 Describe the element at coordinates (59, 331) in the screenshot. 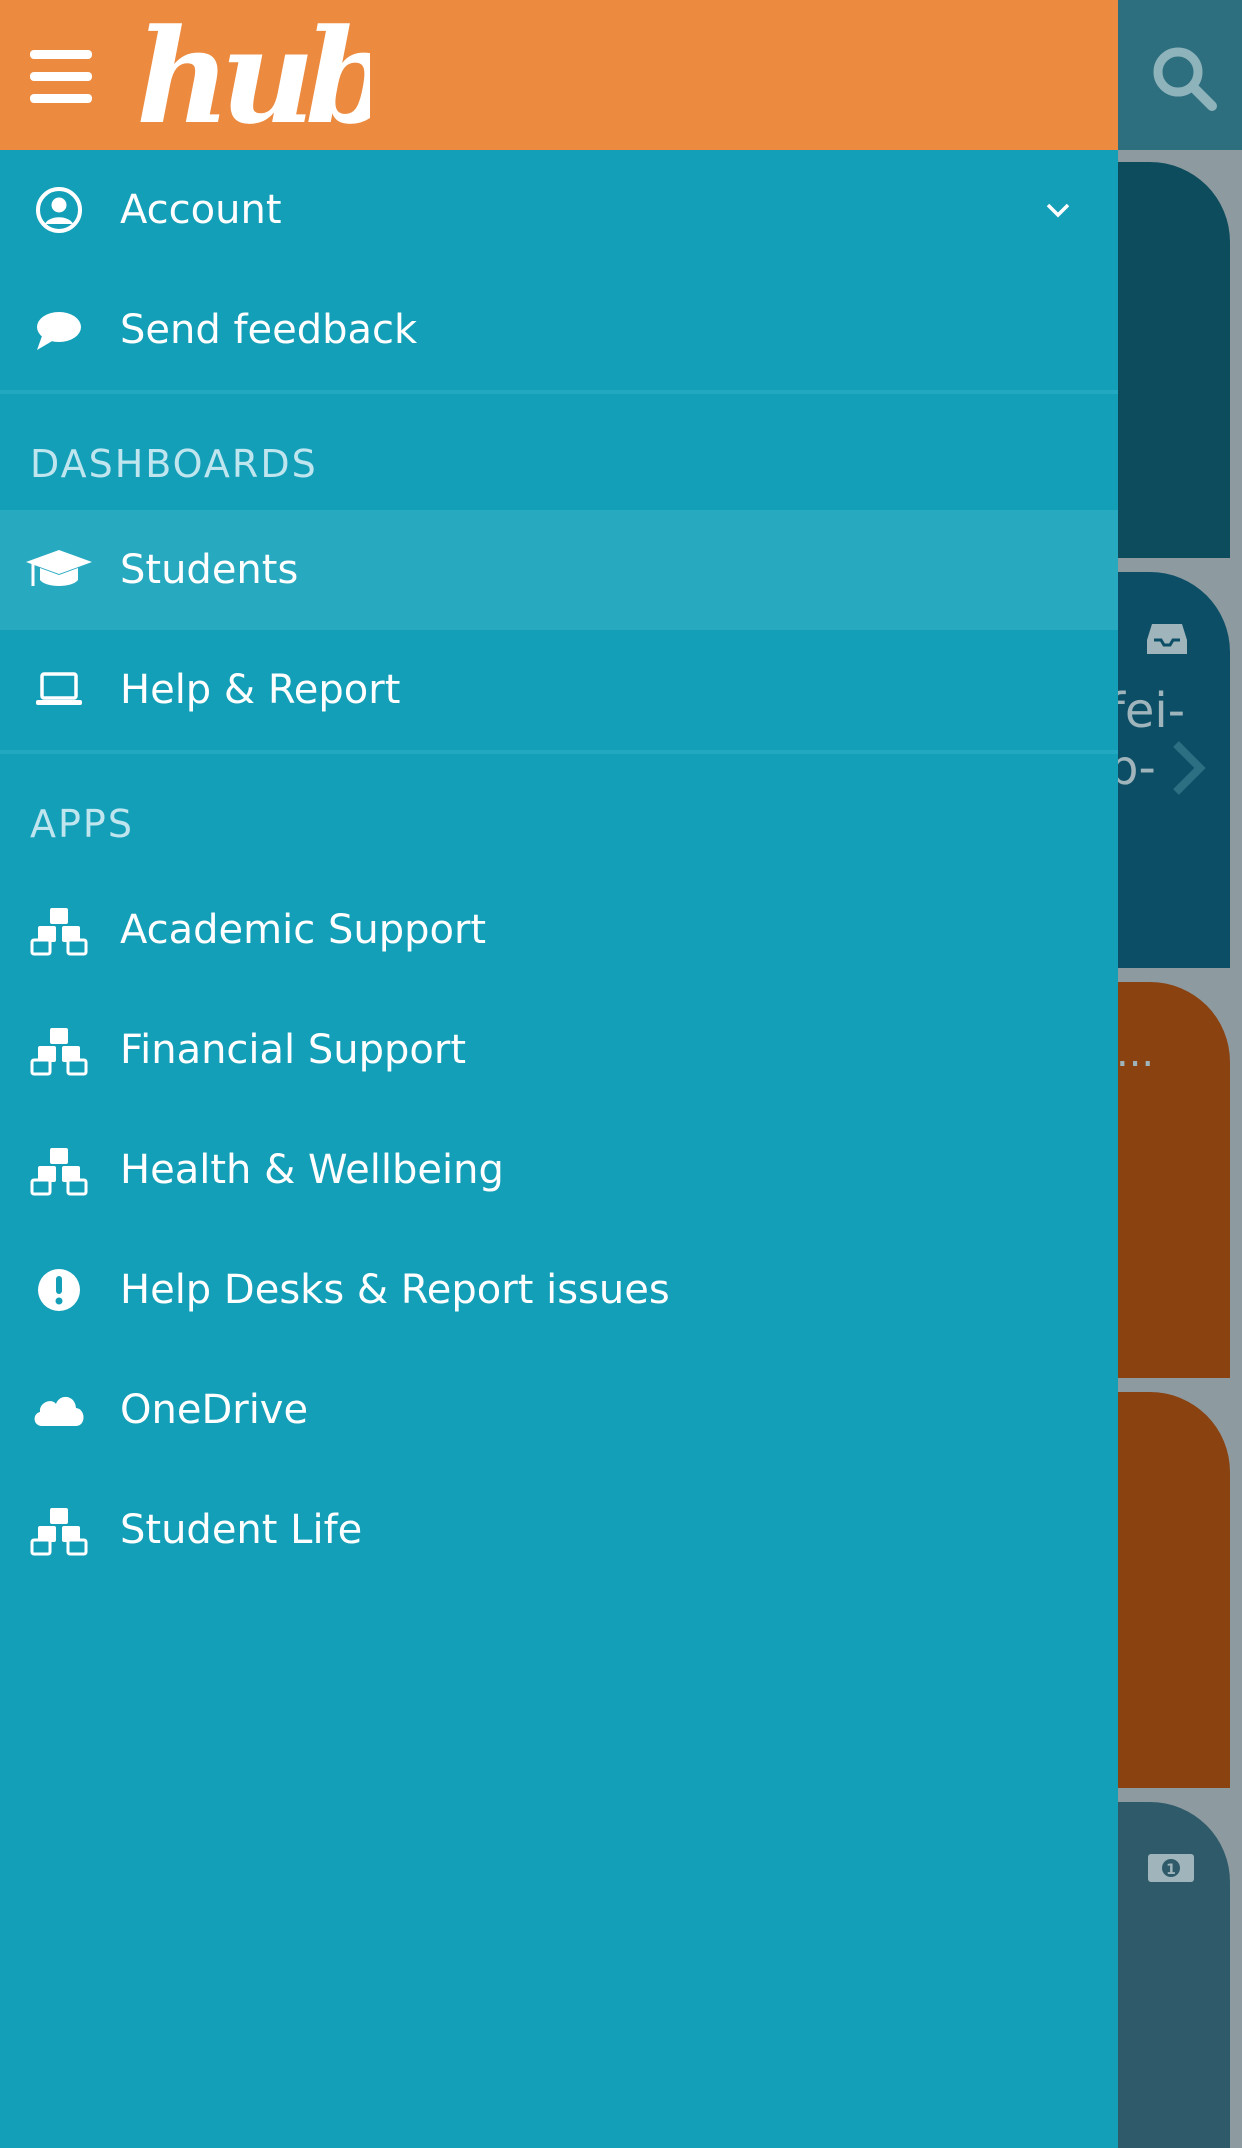

I see `speech-bubble-icon` at that location.